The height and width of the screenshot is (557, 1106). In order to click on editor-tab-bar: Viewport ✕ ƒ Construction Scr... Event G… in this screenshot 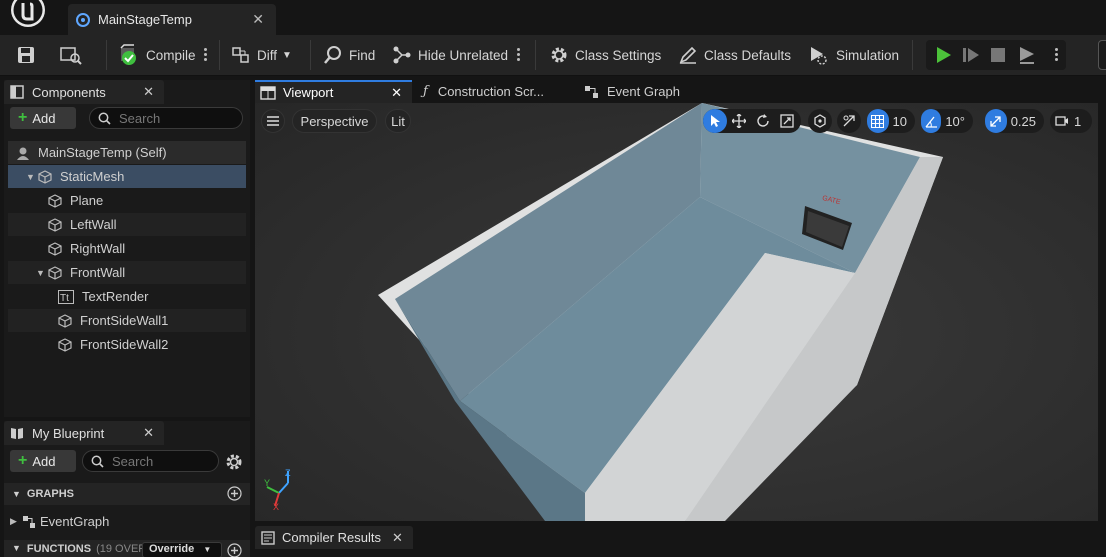, I will do `click(680, 91)`.